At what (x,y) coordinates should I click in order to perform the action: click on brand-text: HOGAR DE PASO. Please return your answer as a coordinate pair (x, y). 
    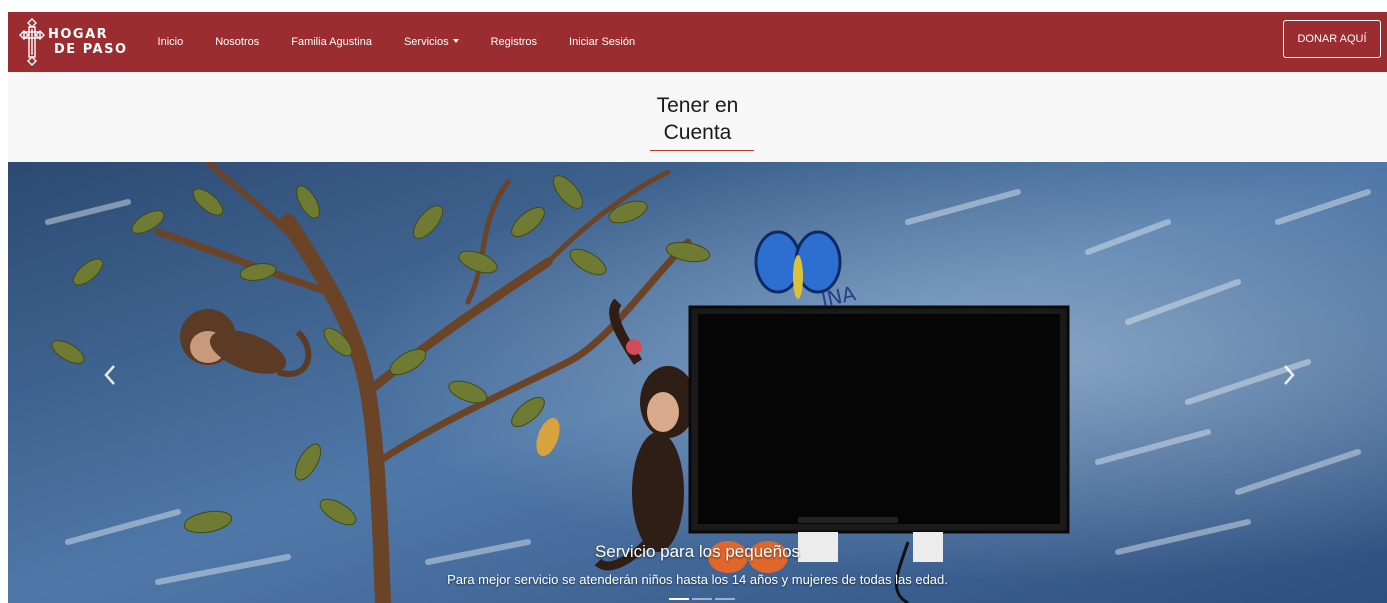
    Looking at the image, I should click on (88, 42).